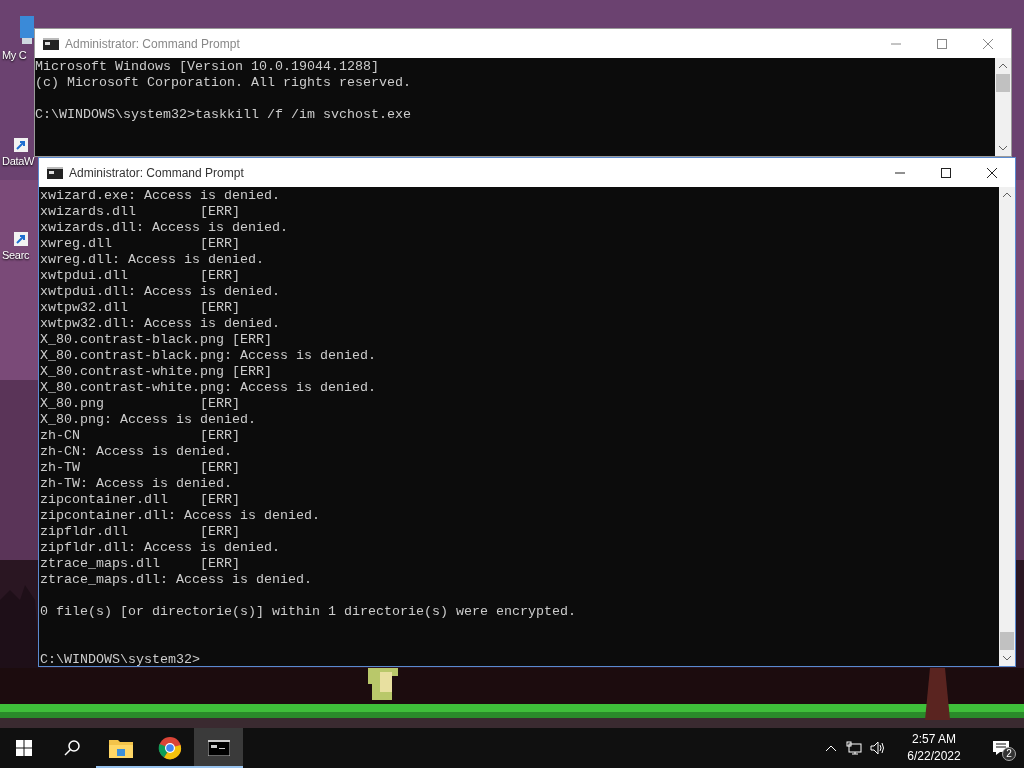  What do you see at coordinates (223, 83) in the screenshot?
I see `console-line: (c) Microsoft Corporation. All rights reserved.` at bounding box center [223, 83].